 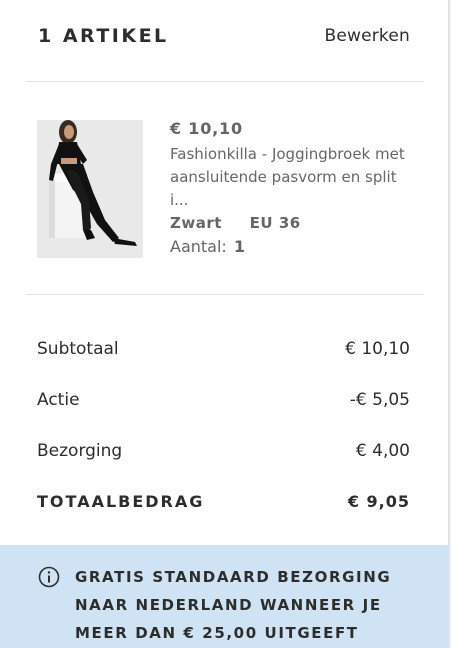 What do you see at coordinates (198, 246) in the screenshot?
I see `quantity-label: Aantal:` at bounding box center [198, 246].